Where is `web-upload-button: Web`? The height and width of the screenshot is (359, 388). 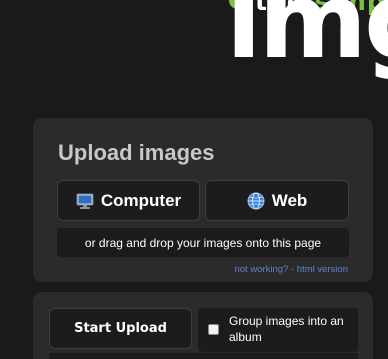 web-upload-button: Web is located at coordinates (277, 200).